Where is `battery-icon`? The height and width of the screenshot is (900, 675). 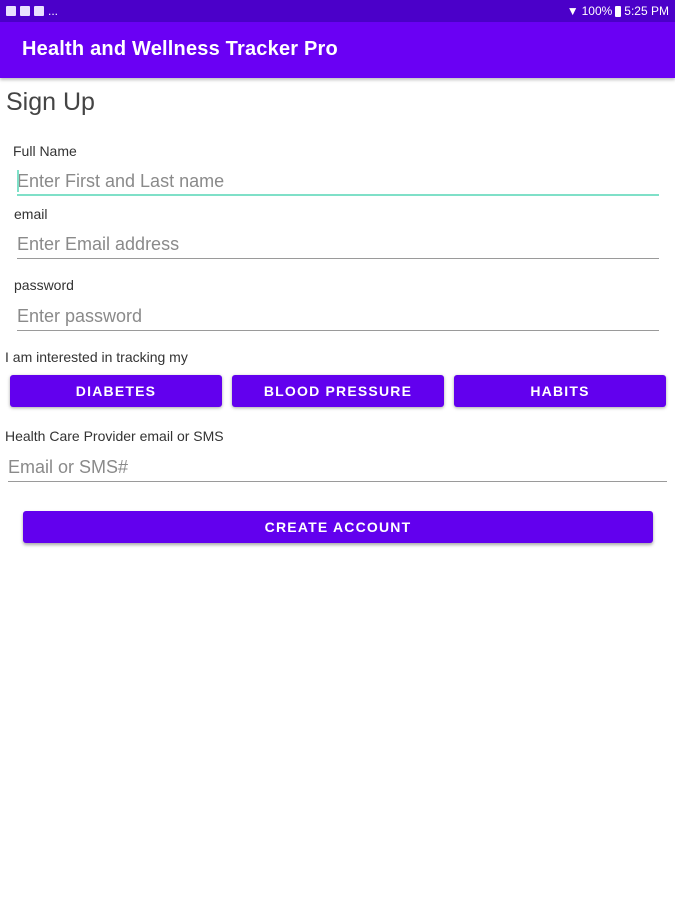 battery-icon is located at coordinates (618, 11).